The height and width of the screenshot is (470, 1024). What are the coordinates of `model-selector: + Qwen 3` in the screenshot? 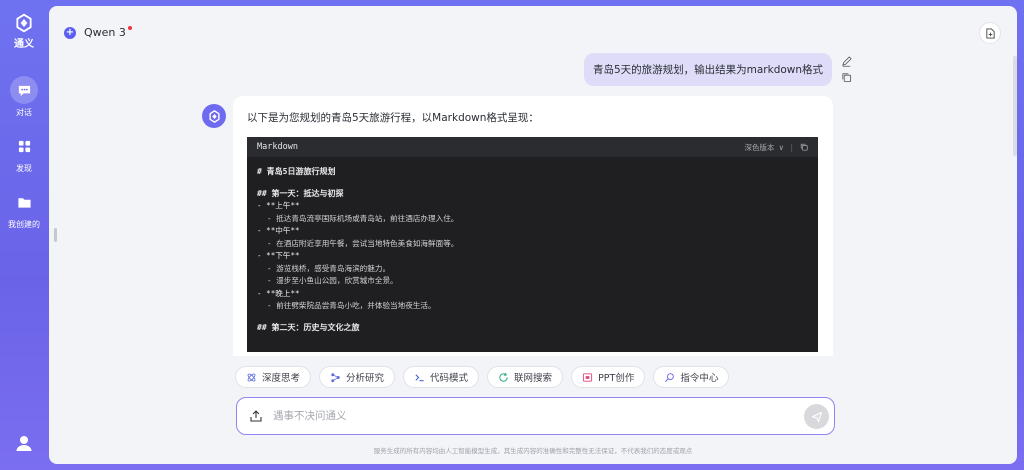 It's located at (98, 32).